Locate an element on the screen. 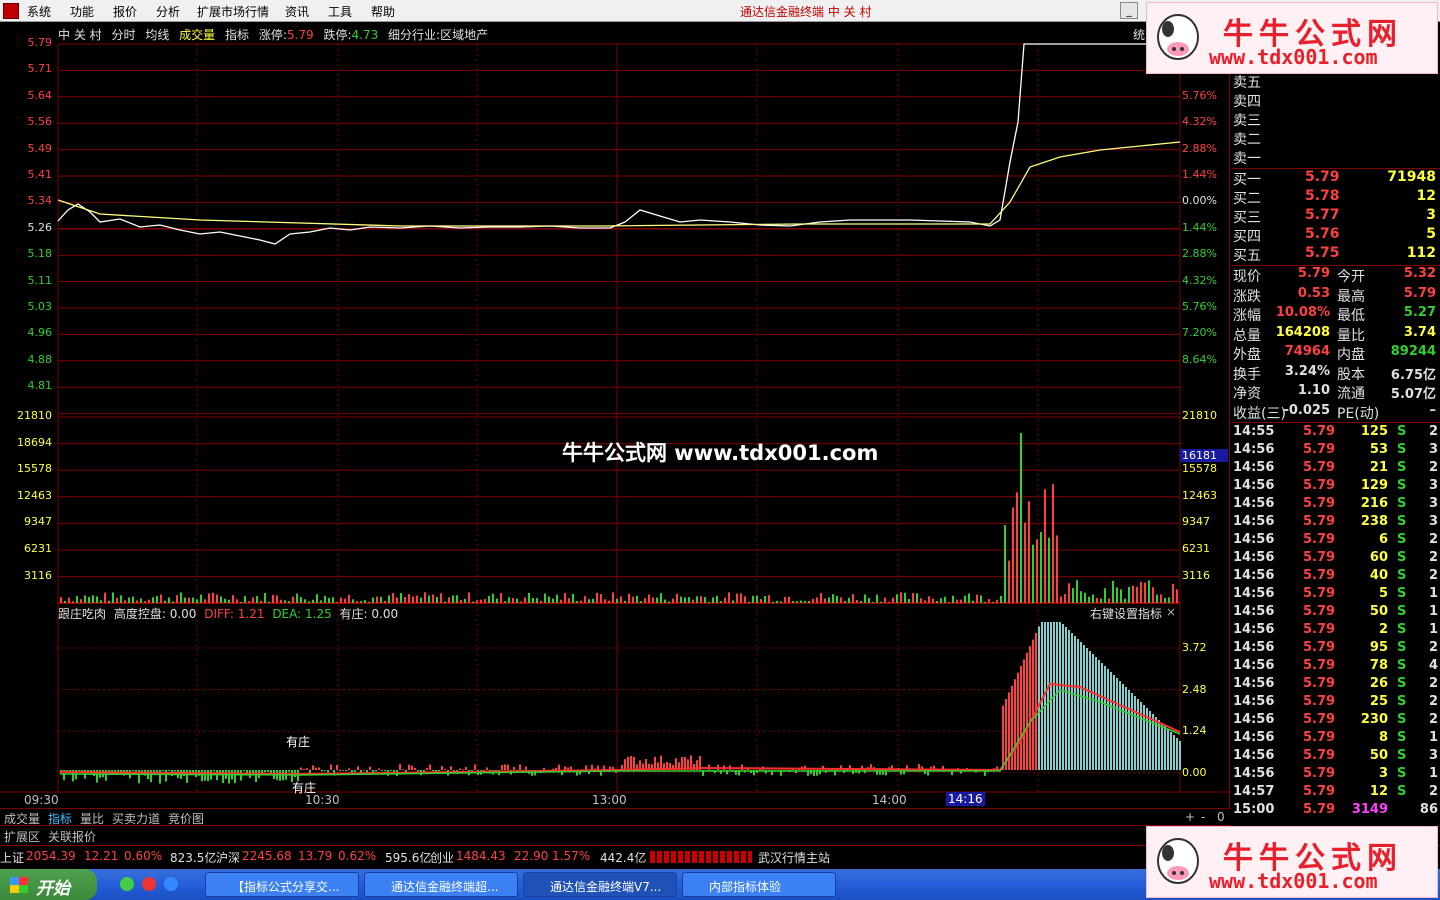 This screenshot has width=1440, height=900. sell-row: 卖四 is located at coordinates (1335, 100).